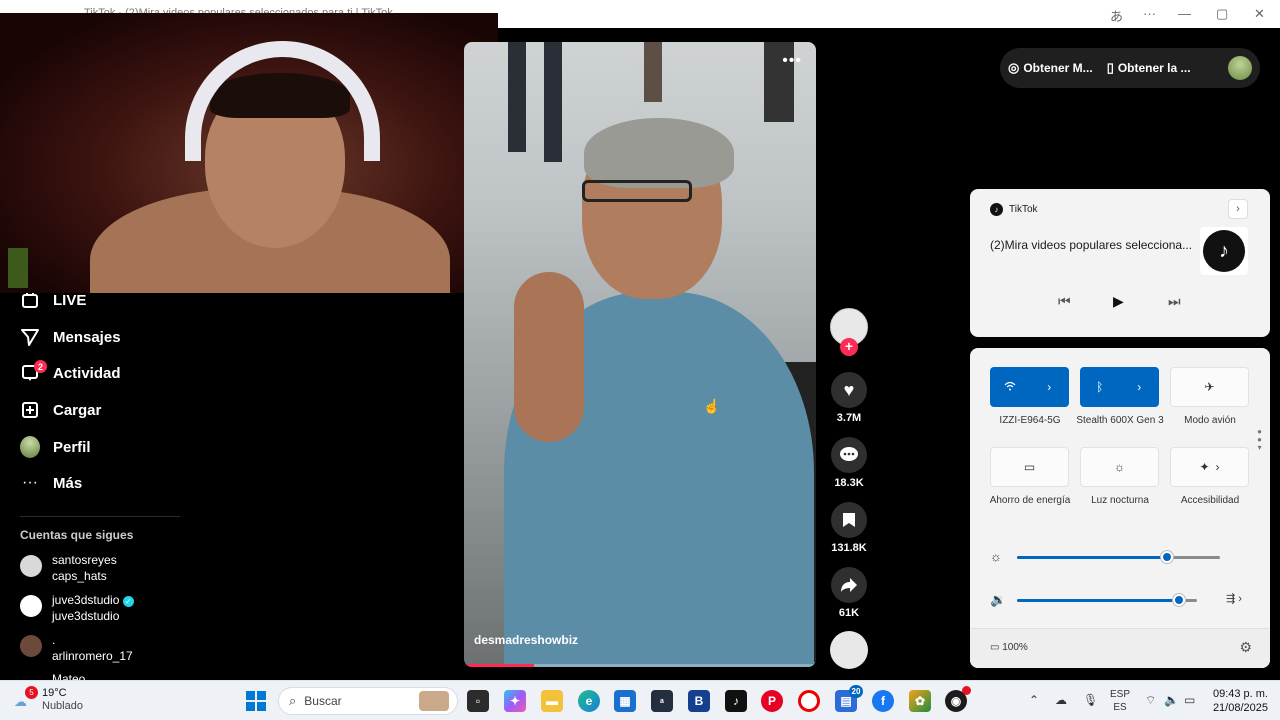 The image size is (1280, 720). What do you see at coordinates (256, 701) in the screenshot?
I see `start-icon` at bounding box center [256, 701].